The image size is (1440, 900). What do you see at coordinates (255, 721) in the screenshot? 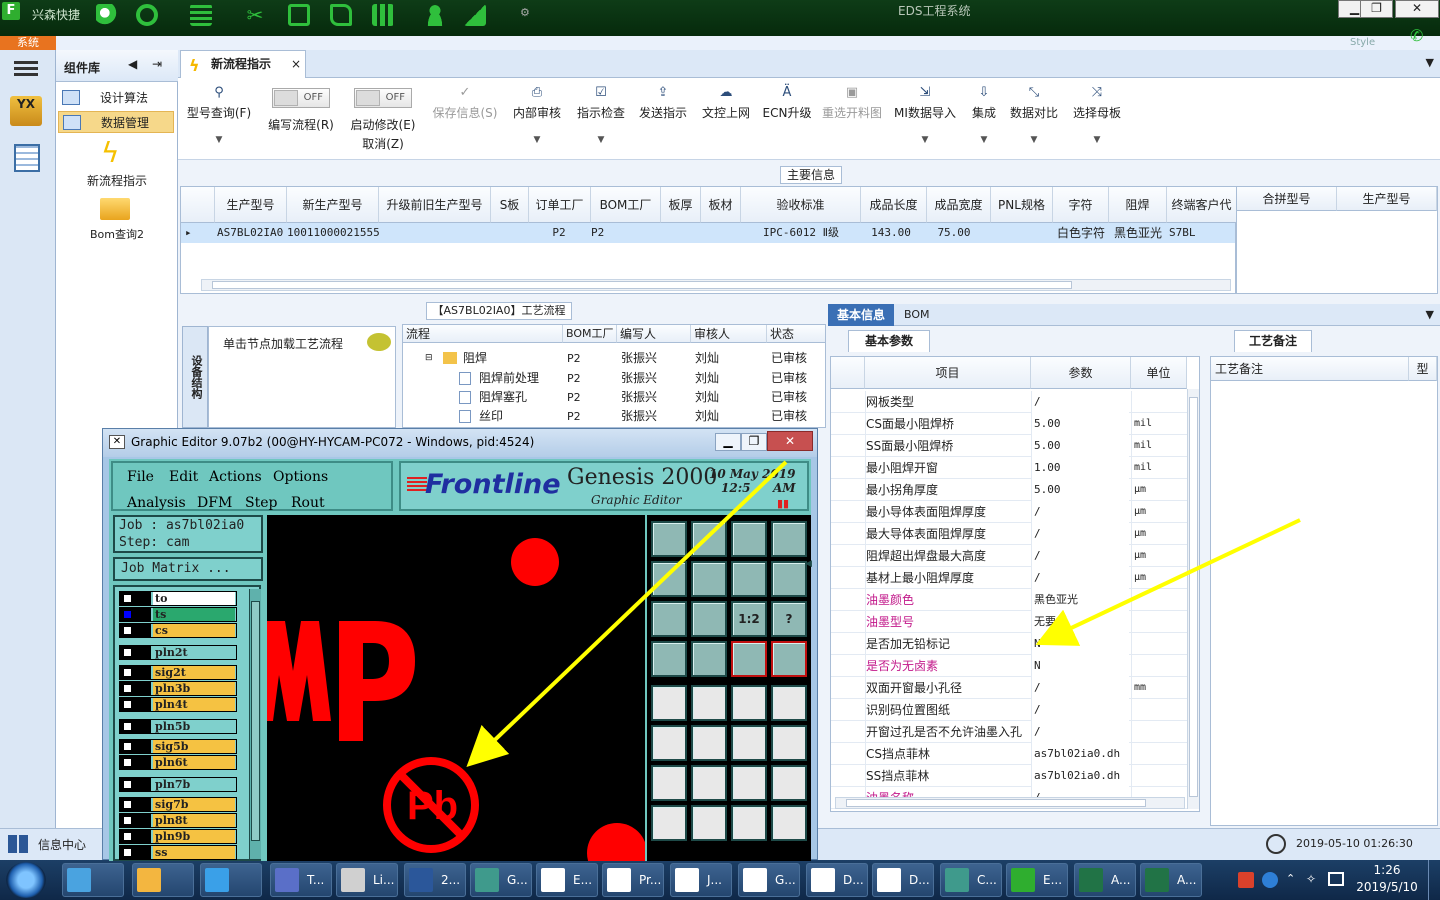
I see `scrollbar-thumb` at bounding box center [255, 721].